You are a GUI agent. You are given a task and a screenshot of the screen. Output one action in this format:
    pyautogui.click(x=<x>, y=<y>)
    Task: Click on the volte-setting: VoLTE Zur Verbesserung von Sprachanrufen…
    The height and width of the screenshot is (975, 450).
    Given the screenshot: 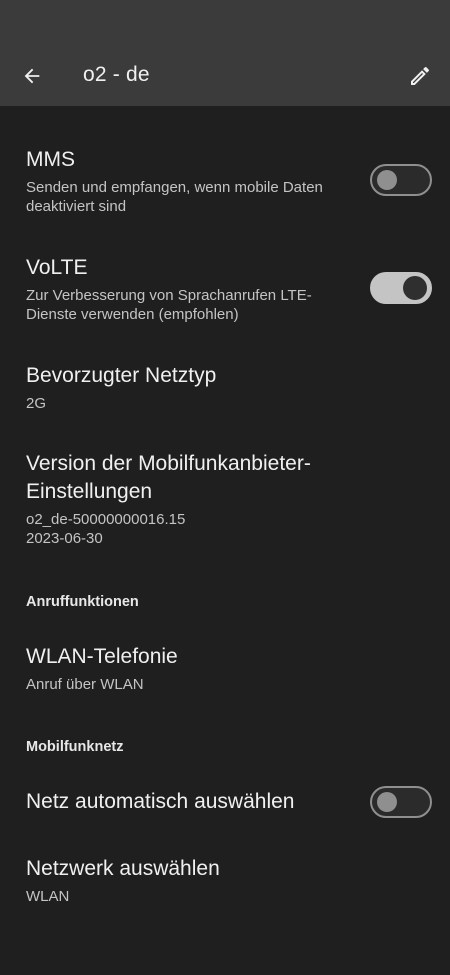 What is the action you would take?
    pyautogui.click(x=173, y=289)
    